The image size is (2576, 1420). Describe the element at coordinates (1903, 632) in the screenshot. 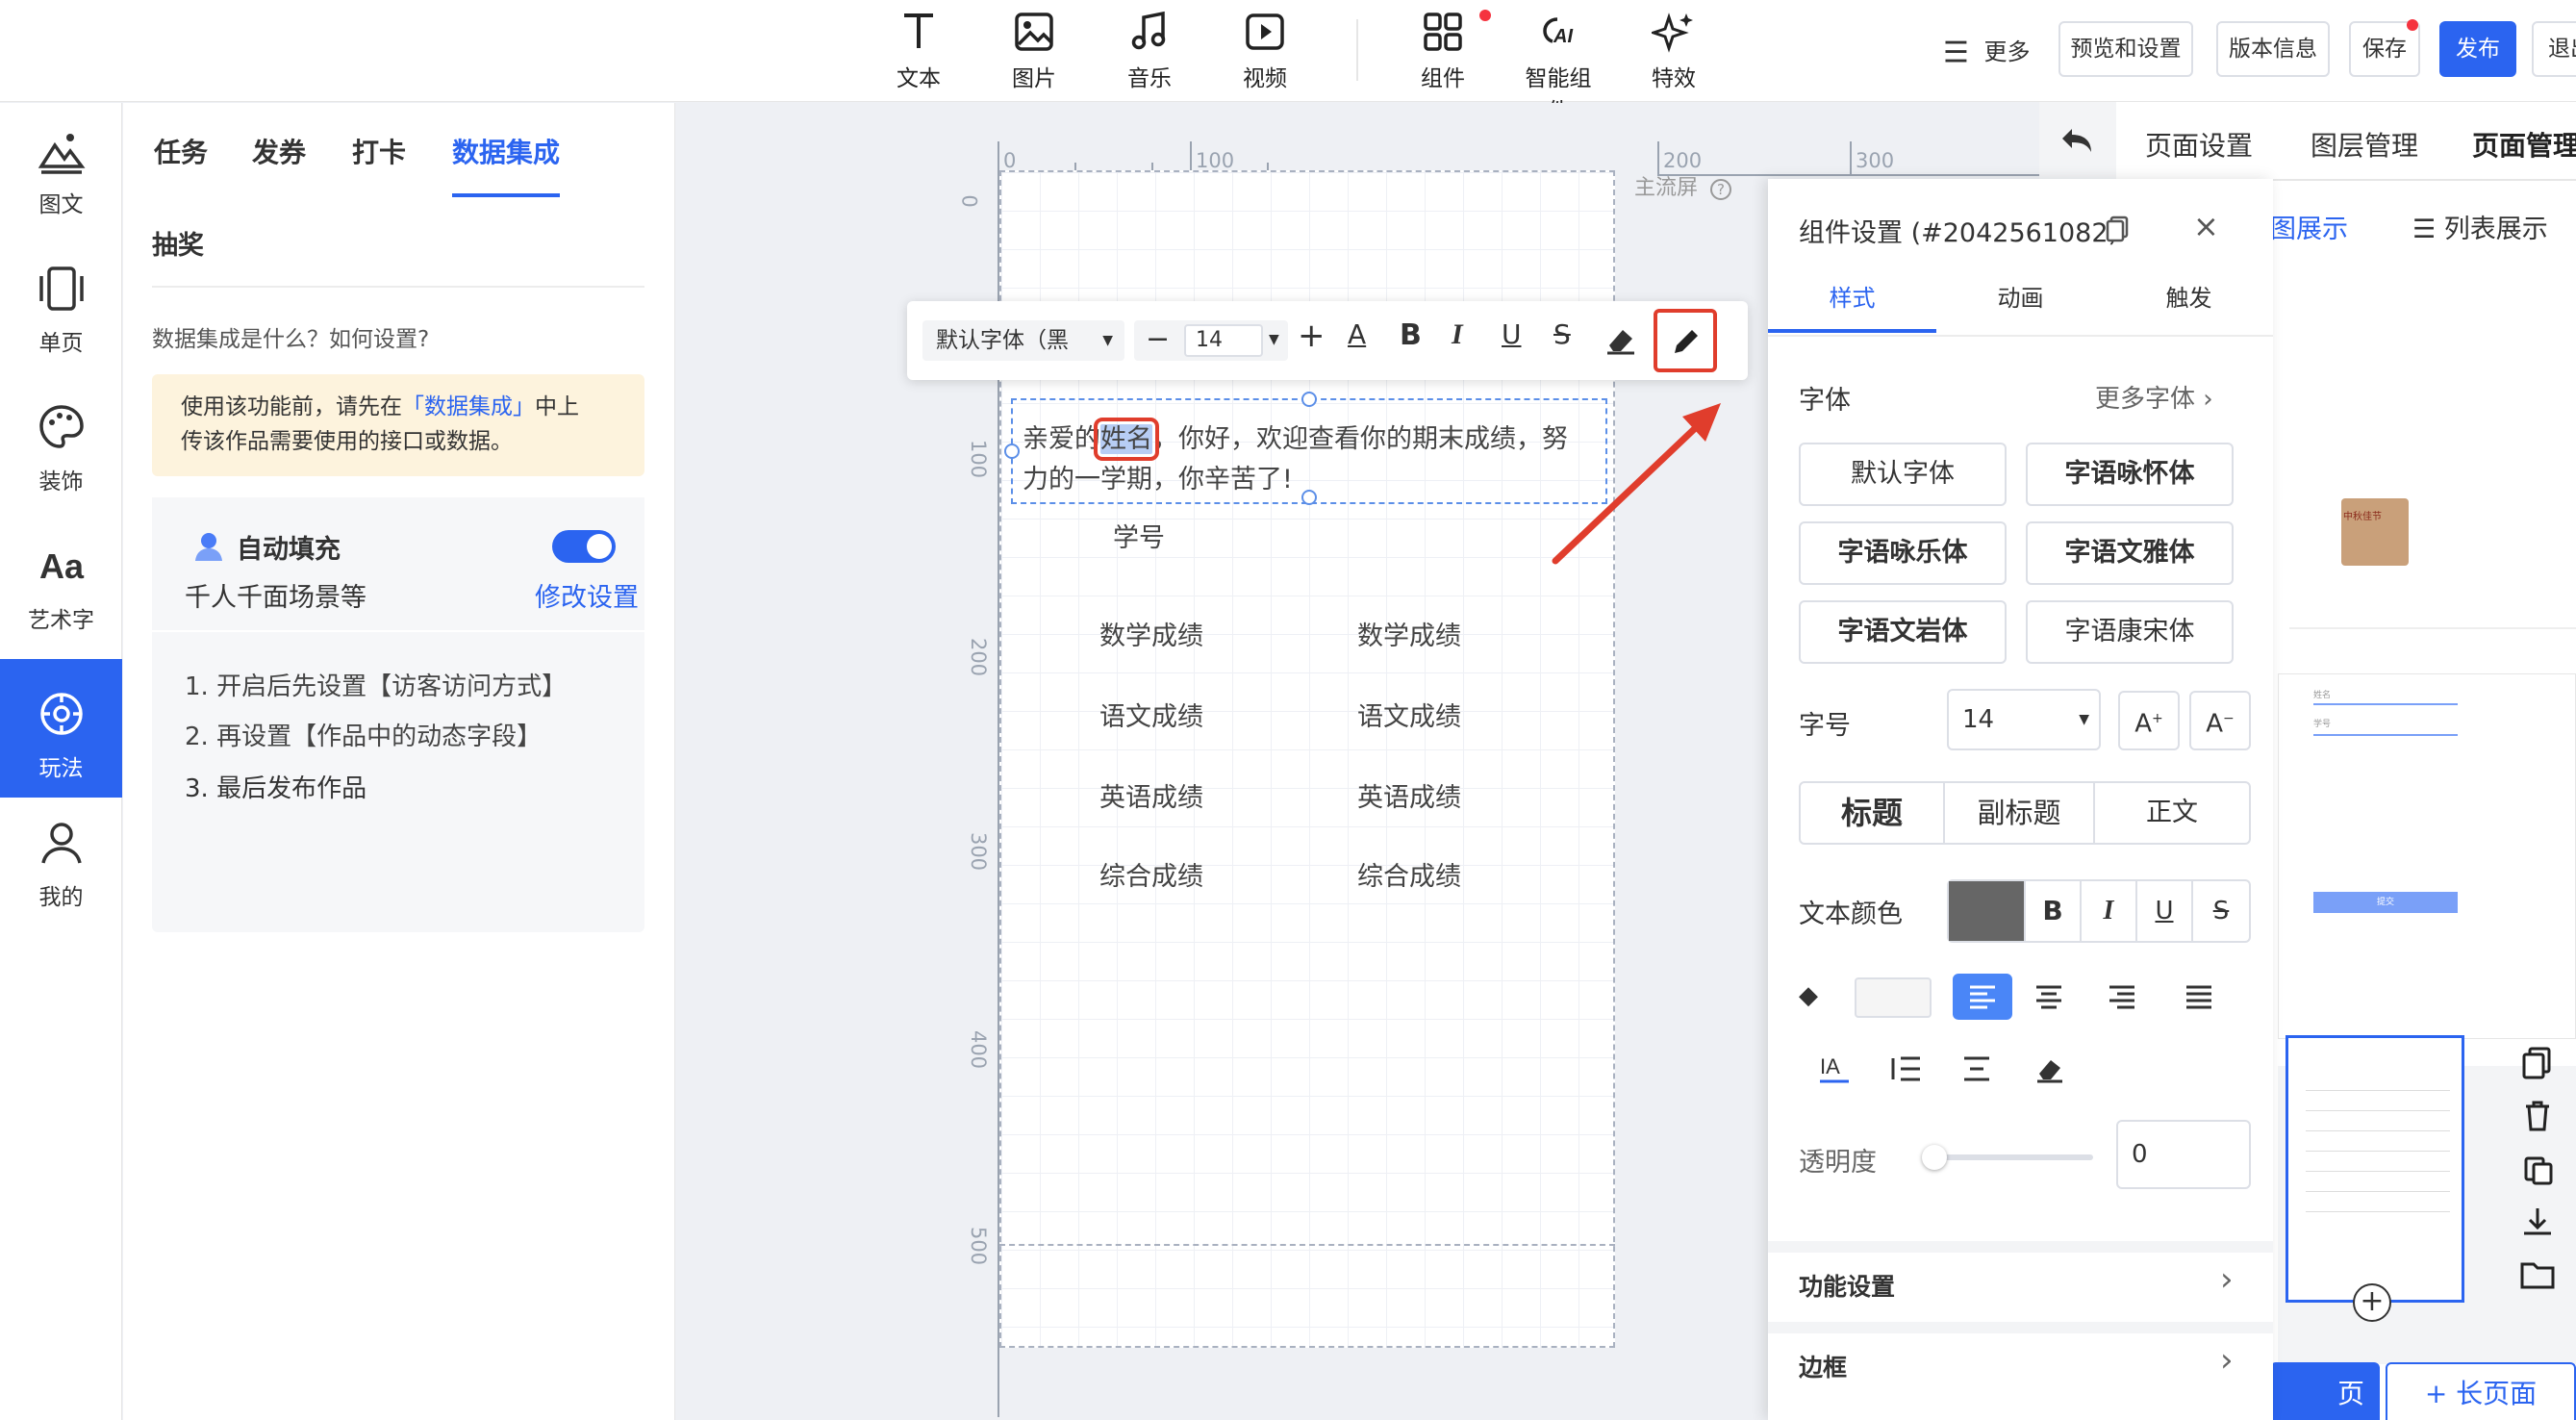

I see `font-option: 字语文岩体` at that location.